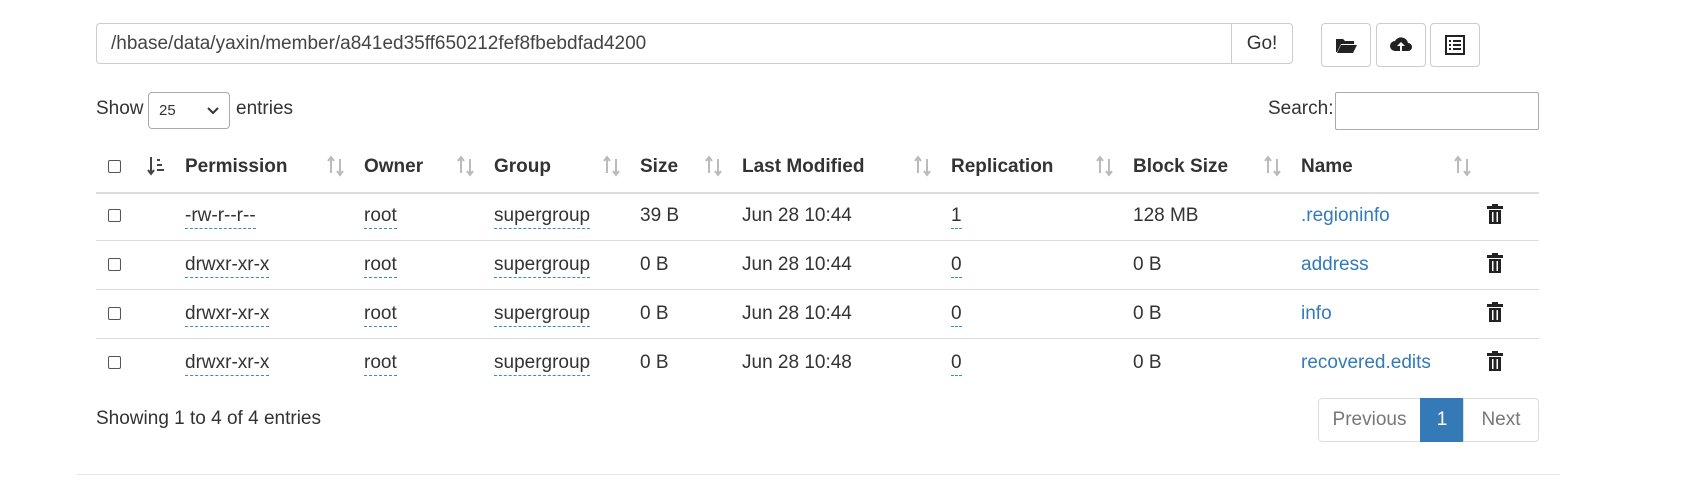 This screenshot has height=483, width=1700. What do you see at coordinates (659, 167) in the screenshot?
I see `column-size: Size` at bounding box center [659, 167].